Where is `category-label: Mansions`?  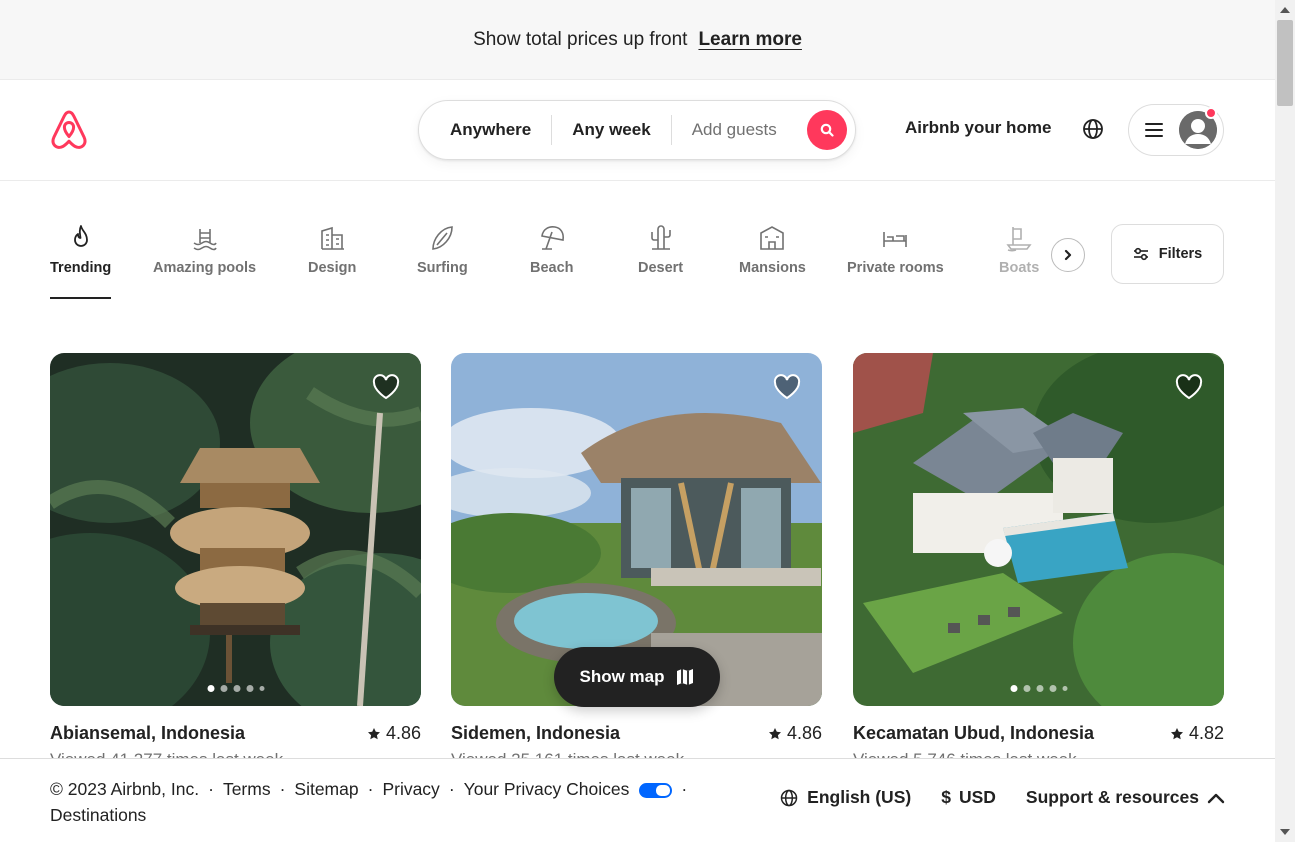
category-label: Mansions is located at coordinates (772, 268).